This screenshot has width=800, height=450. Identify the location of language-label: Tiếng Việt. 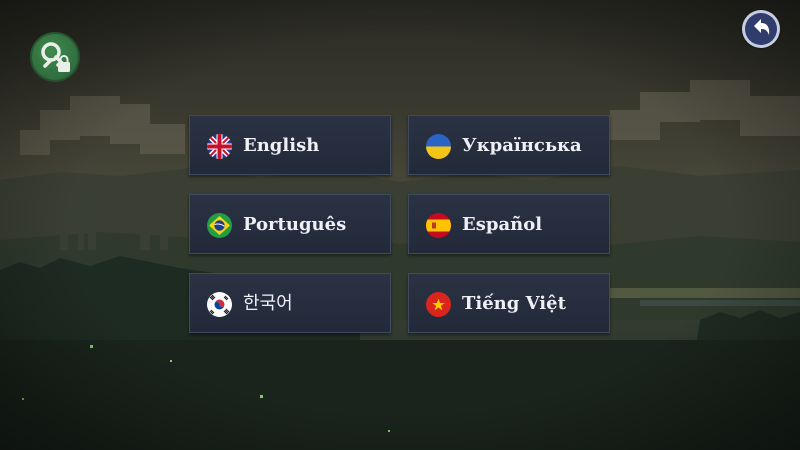
(514, 303).